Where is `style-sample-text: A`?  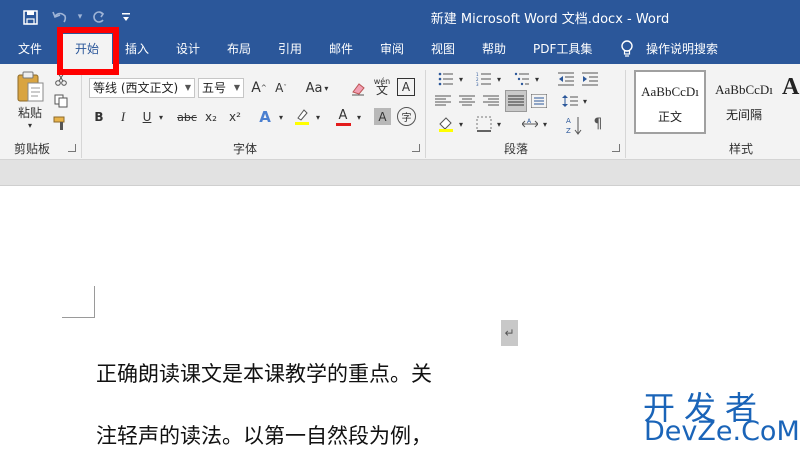 style-sample-text: A is located at coordinates (791, 87).